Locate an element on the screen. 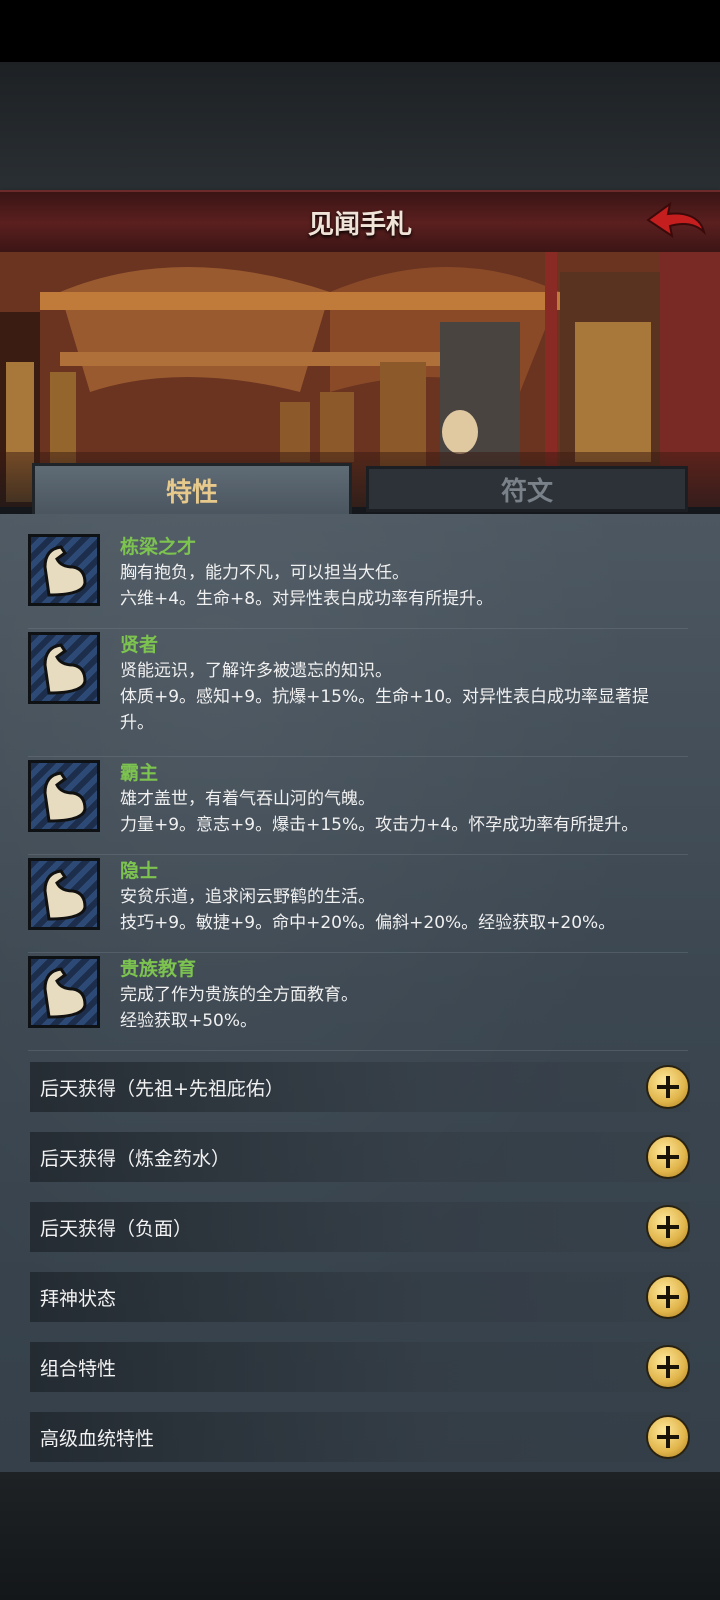 The height and width of the screenshot is (1600, 720). section-label: 后天获得（负面） is located at coordinates (116, 1229).